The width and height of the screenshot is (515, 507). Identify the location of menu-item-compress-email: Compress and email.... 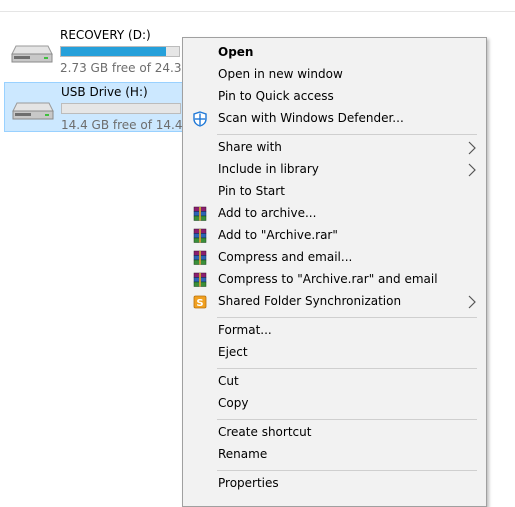
(334, 258).